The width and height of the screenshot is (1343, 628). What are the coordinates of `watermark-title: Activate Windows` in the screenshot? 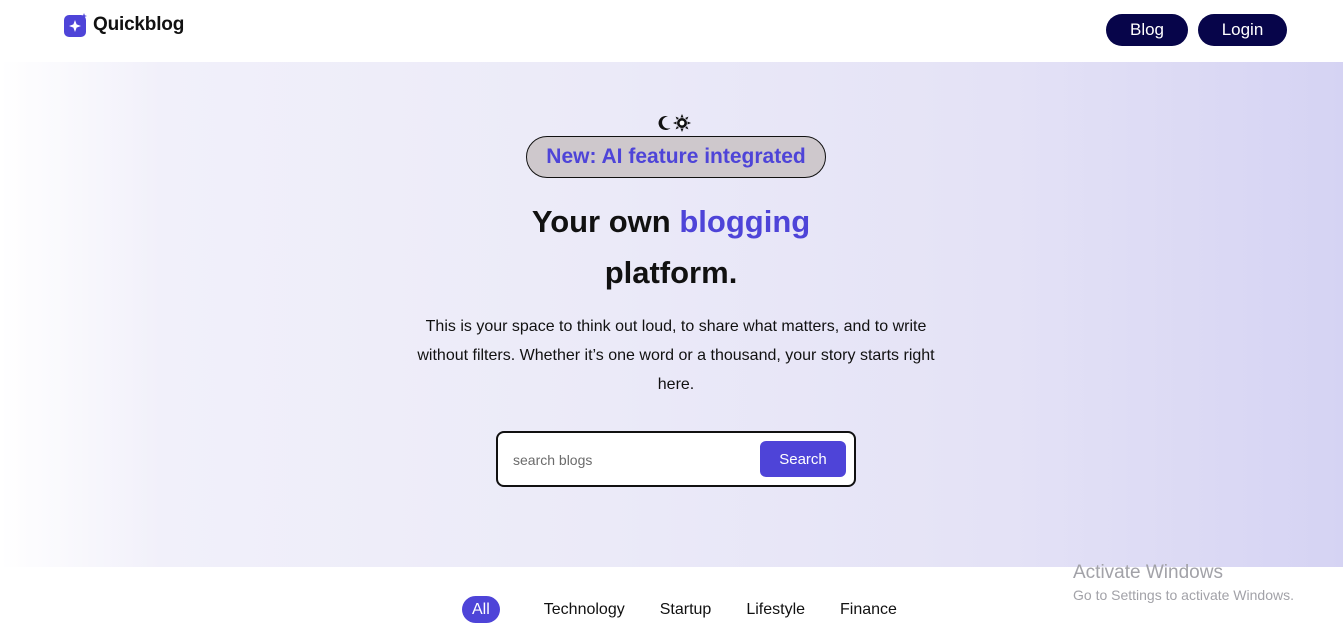 It's located at (1148, 572).